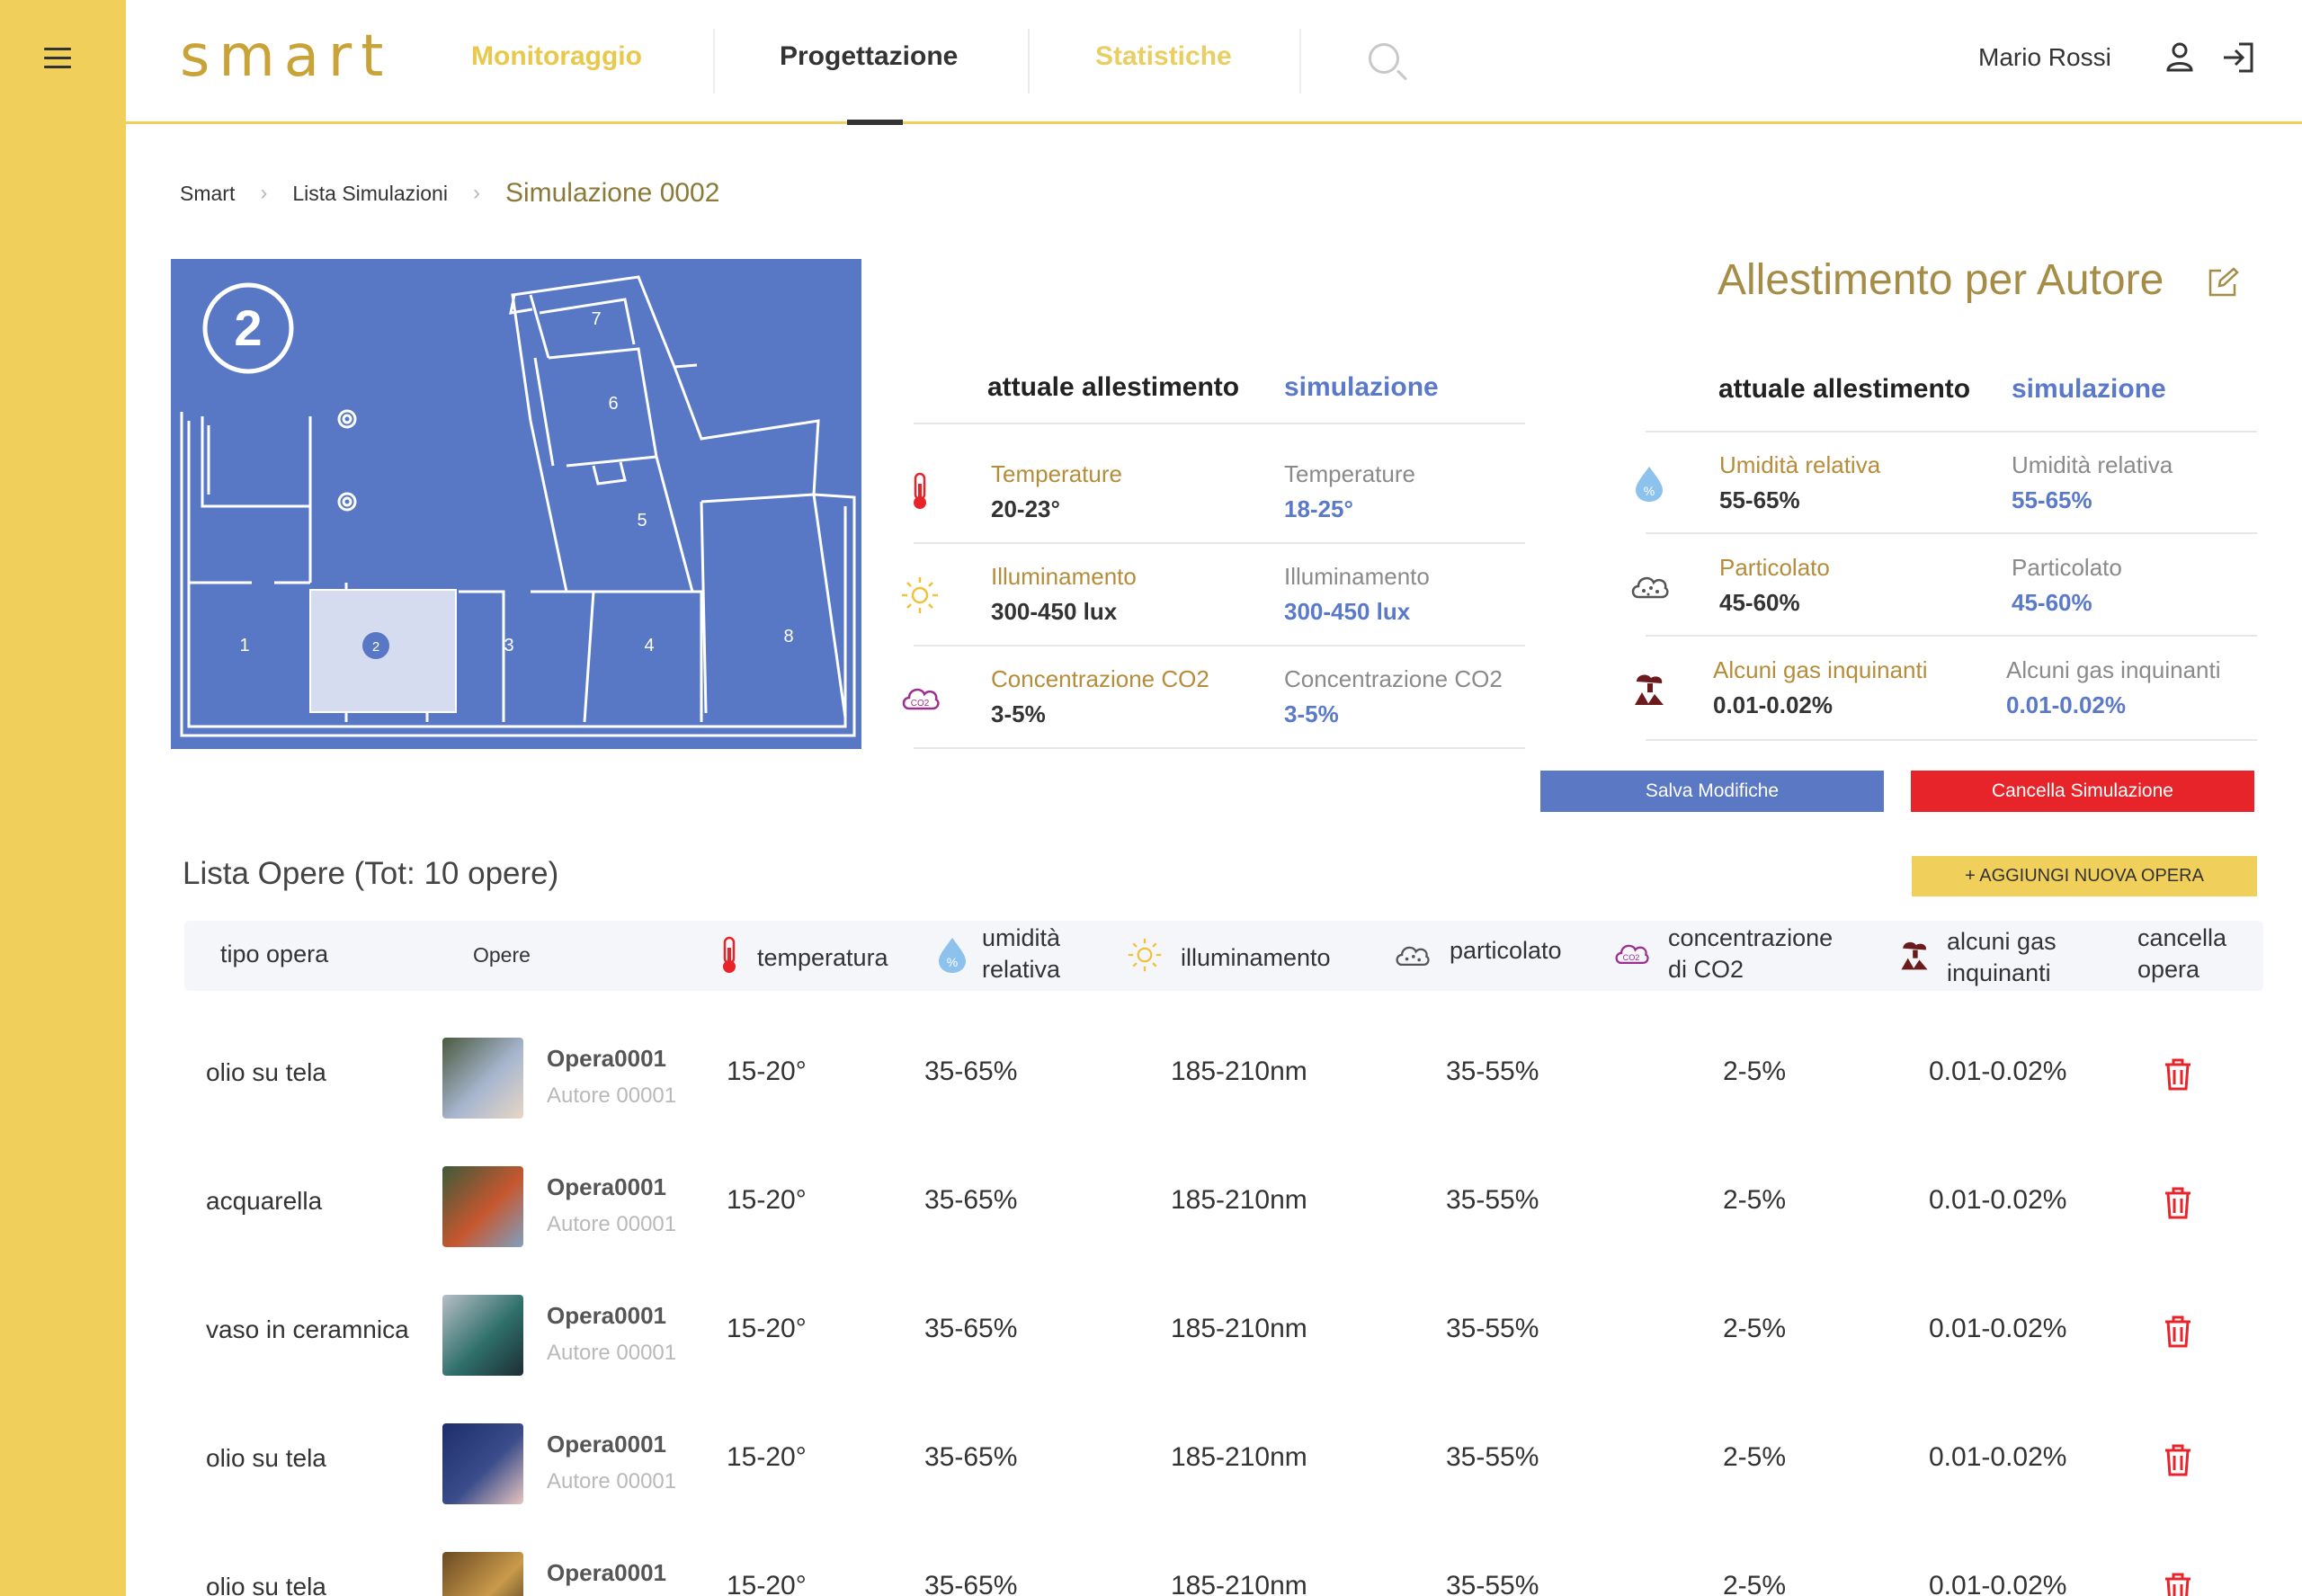 The width and height of the screenshot is (2302, 1596). Describe the element at coordinates (286, 56) in the screenshot. I see `app-logo: smart` at that location.